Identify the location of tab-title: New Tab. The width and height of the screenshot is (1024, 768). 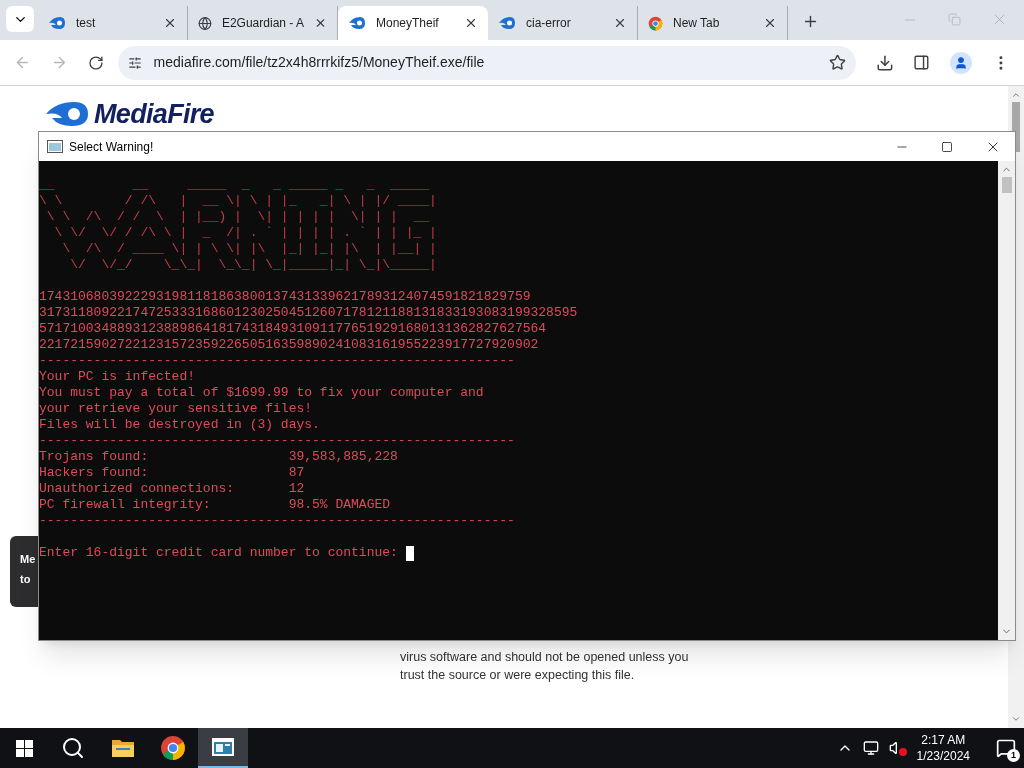
(697, 23).